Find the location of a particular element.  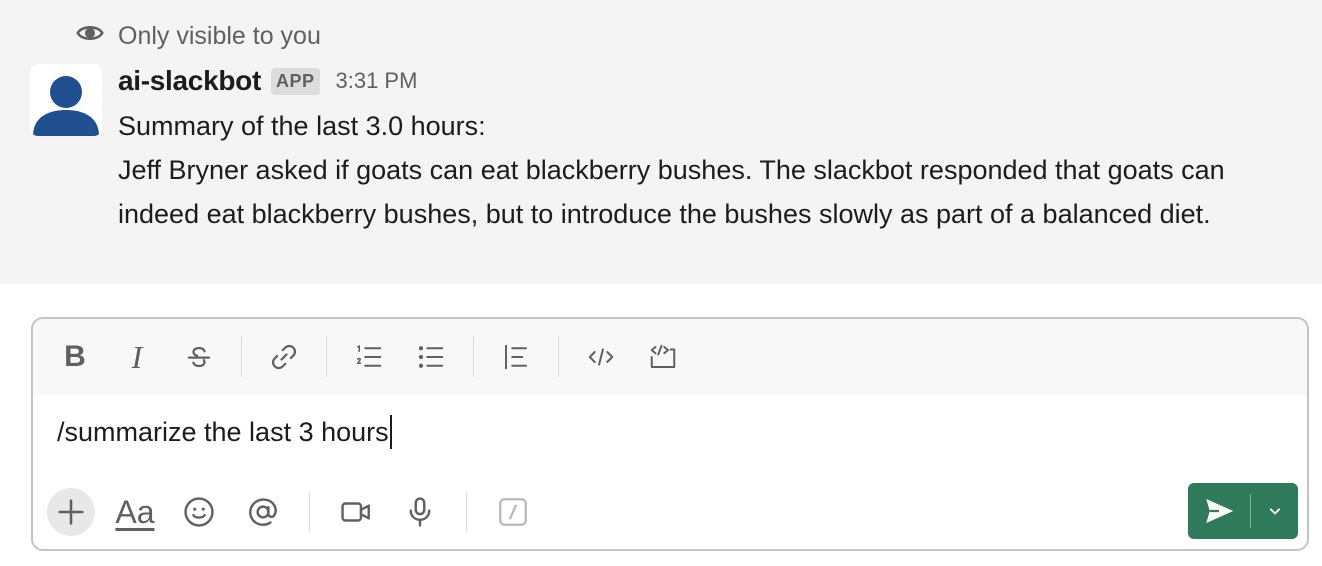

message-input-value: /summarize the last 3 hours is located at coordinates (223, 431).